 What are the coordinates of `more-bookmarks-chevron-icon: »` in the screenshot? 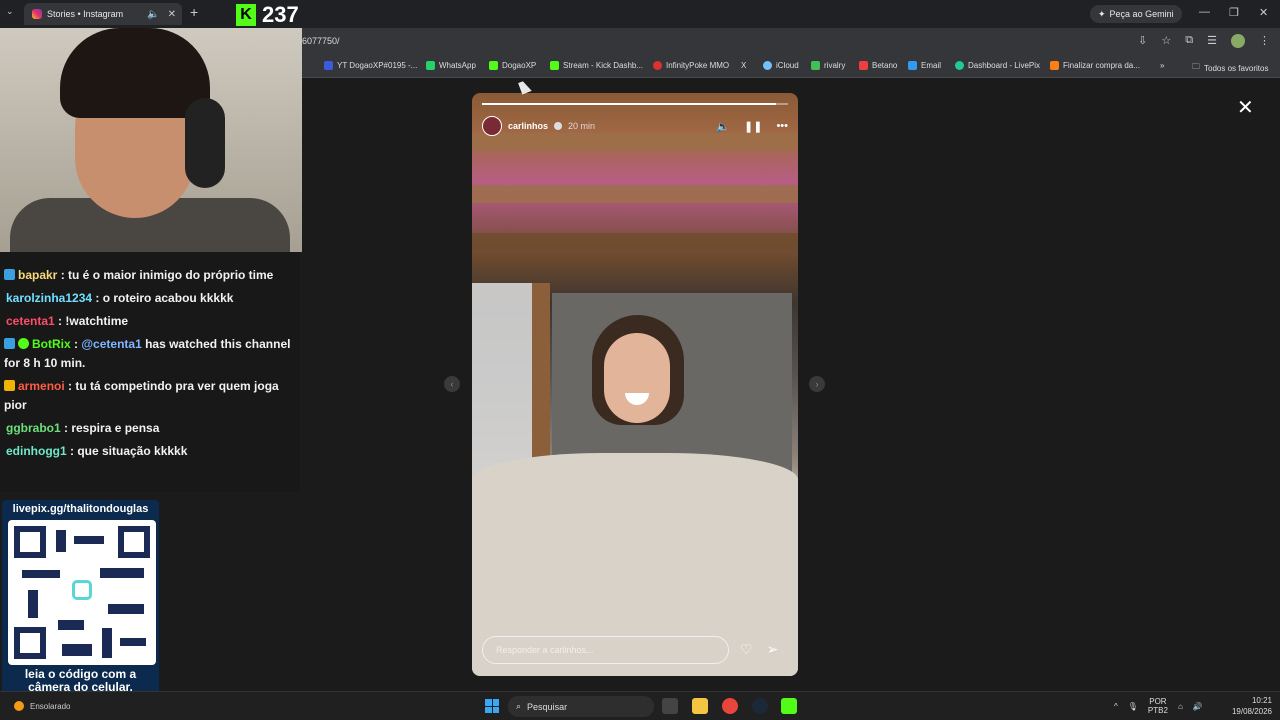 It's located at (1162, 65).